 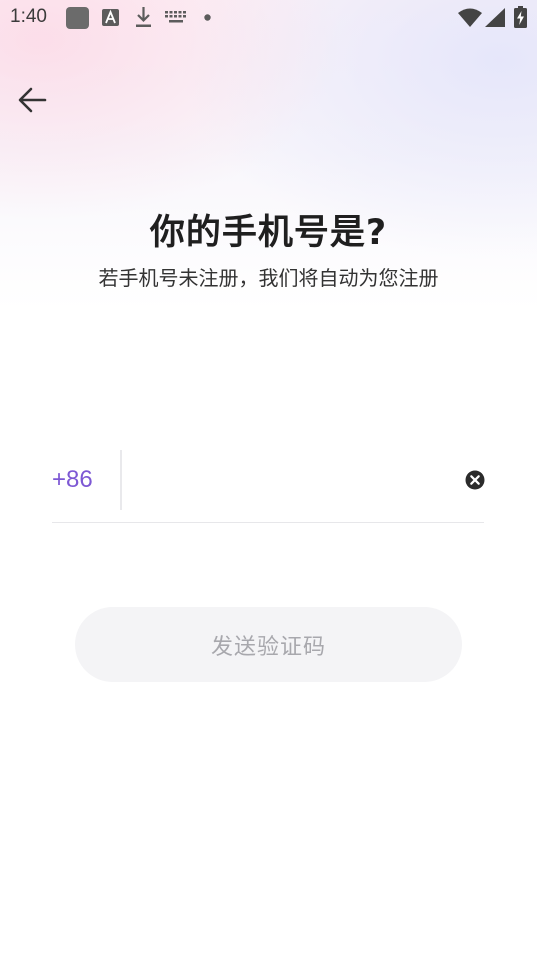 I want to click on battery-charging-icon, so click(x=520, y=17).